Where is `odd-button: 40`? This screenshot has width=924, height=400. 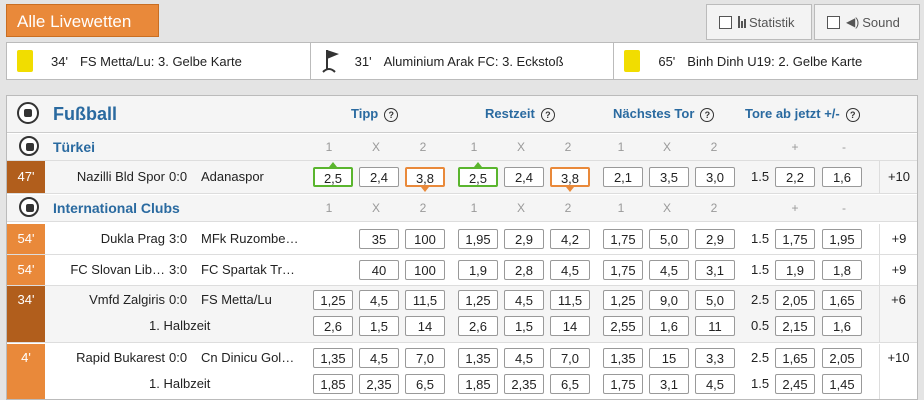 odd-button: 40 is located at coordinates (379, 270).